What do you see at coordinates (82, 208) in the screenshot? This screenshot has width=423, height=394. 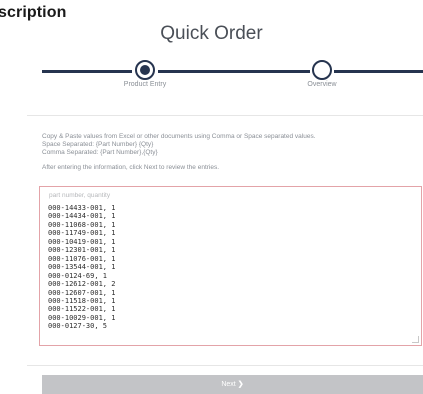 I see `entry-line: 000-14433-001, 1` at bounding box center [82, 208].